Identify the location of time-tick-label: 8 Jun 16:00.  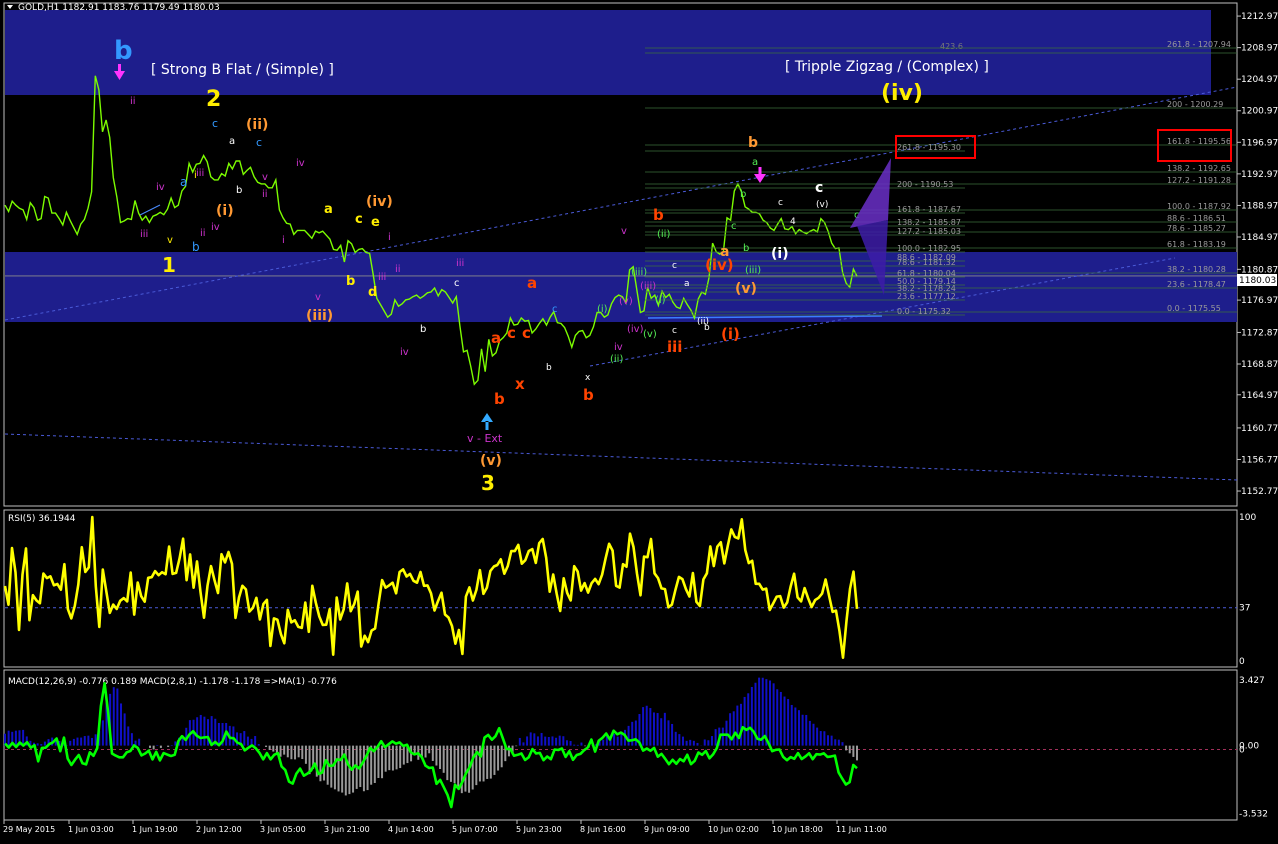
(603, 829).